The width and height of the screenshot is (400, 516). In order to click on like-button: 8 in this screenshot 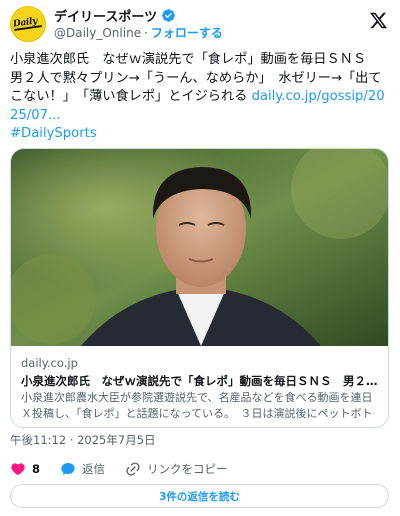, I will do `click(25, 469)`.